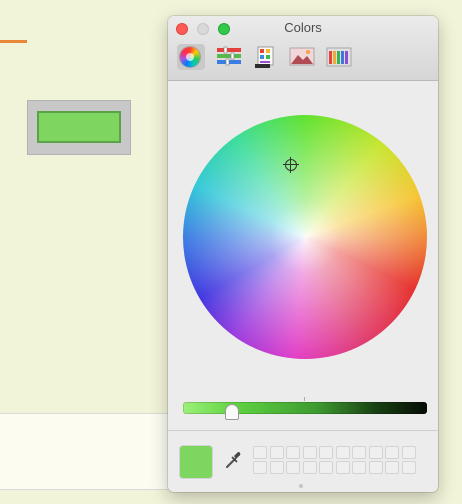 Image resolution: width=462 pixels, height=504 pixels. What do you see at coordinates (84, 451) in the screenshot?
I see `background-panel` at bounding box center [84, 451].